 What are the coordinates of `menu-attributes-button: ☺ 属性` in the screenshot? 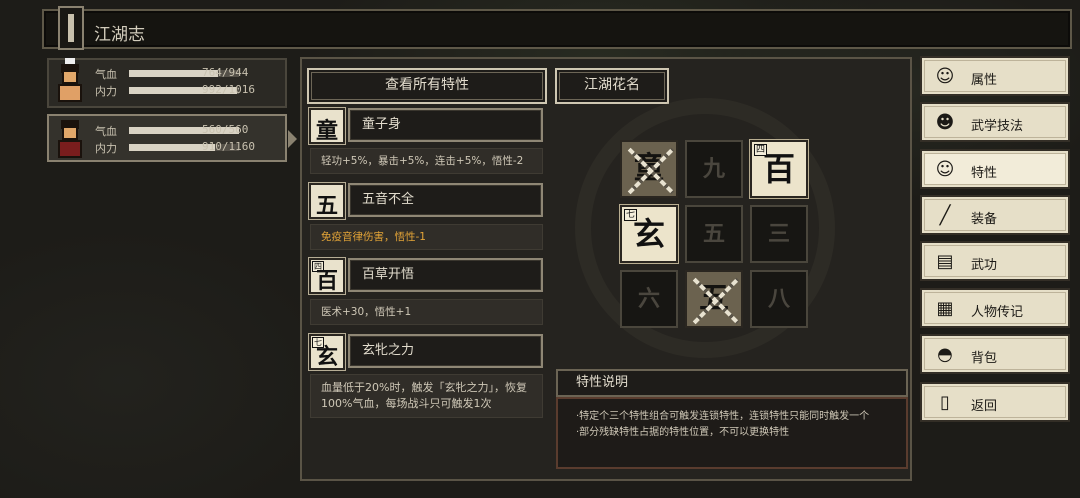 It's located at (995, 76).